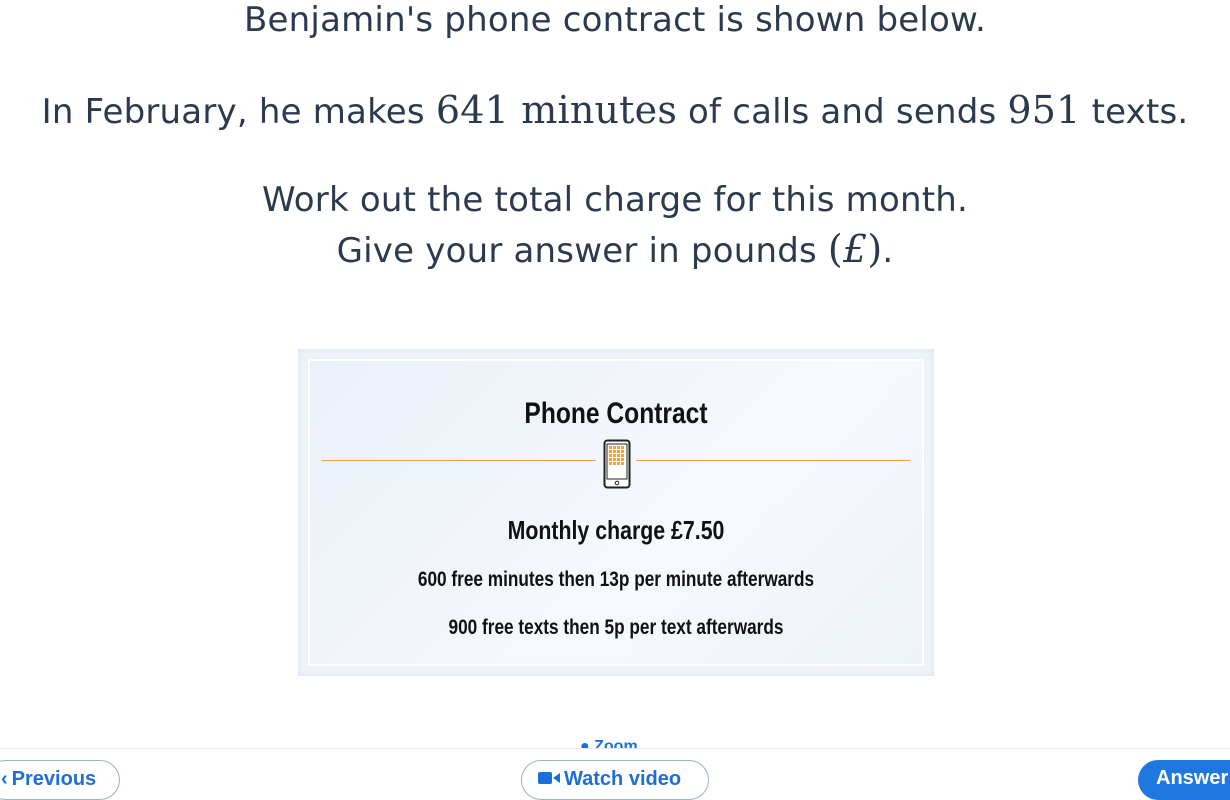 The height and width of the screenshot is (800, 1230). What do you see at coordinates (888, 251) in the screenshot?
I see `question-text: .` at bounding box center [888, 251].